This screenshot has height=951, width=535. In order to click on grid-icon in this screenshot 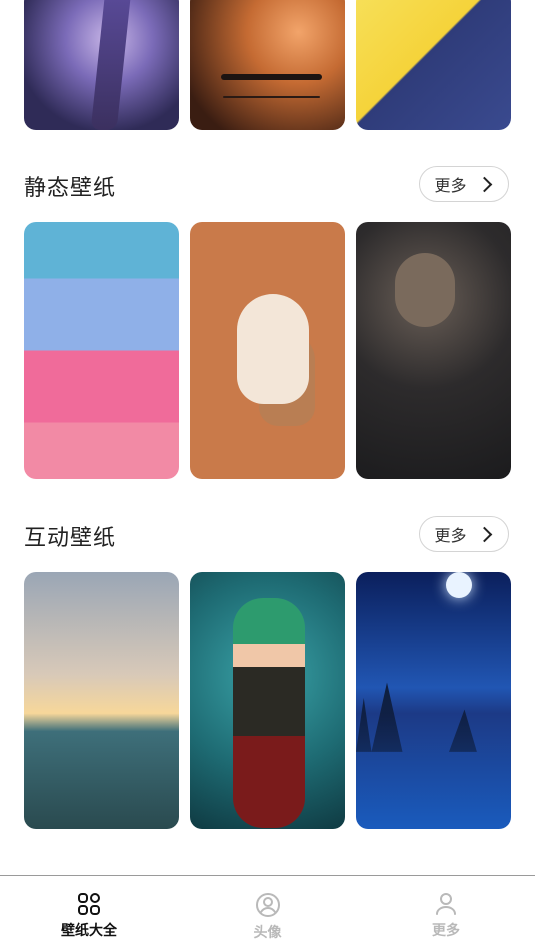, I will do `click(89, 904)`.